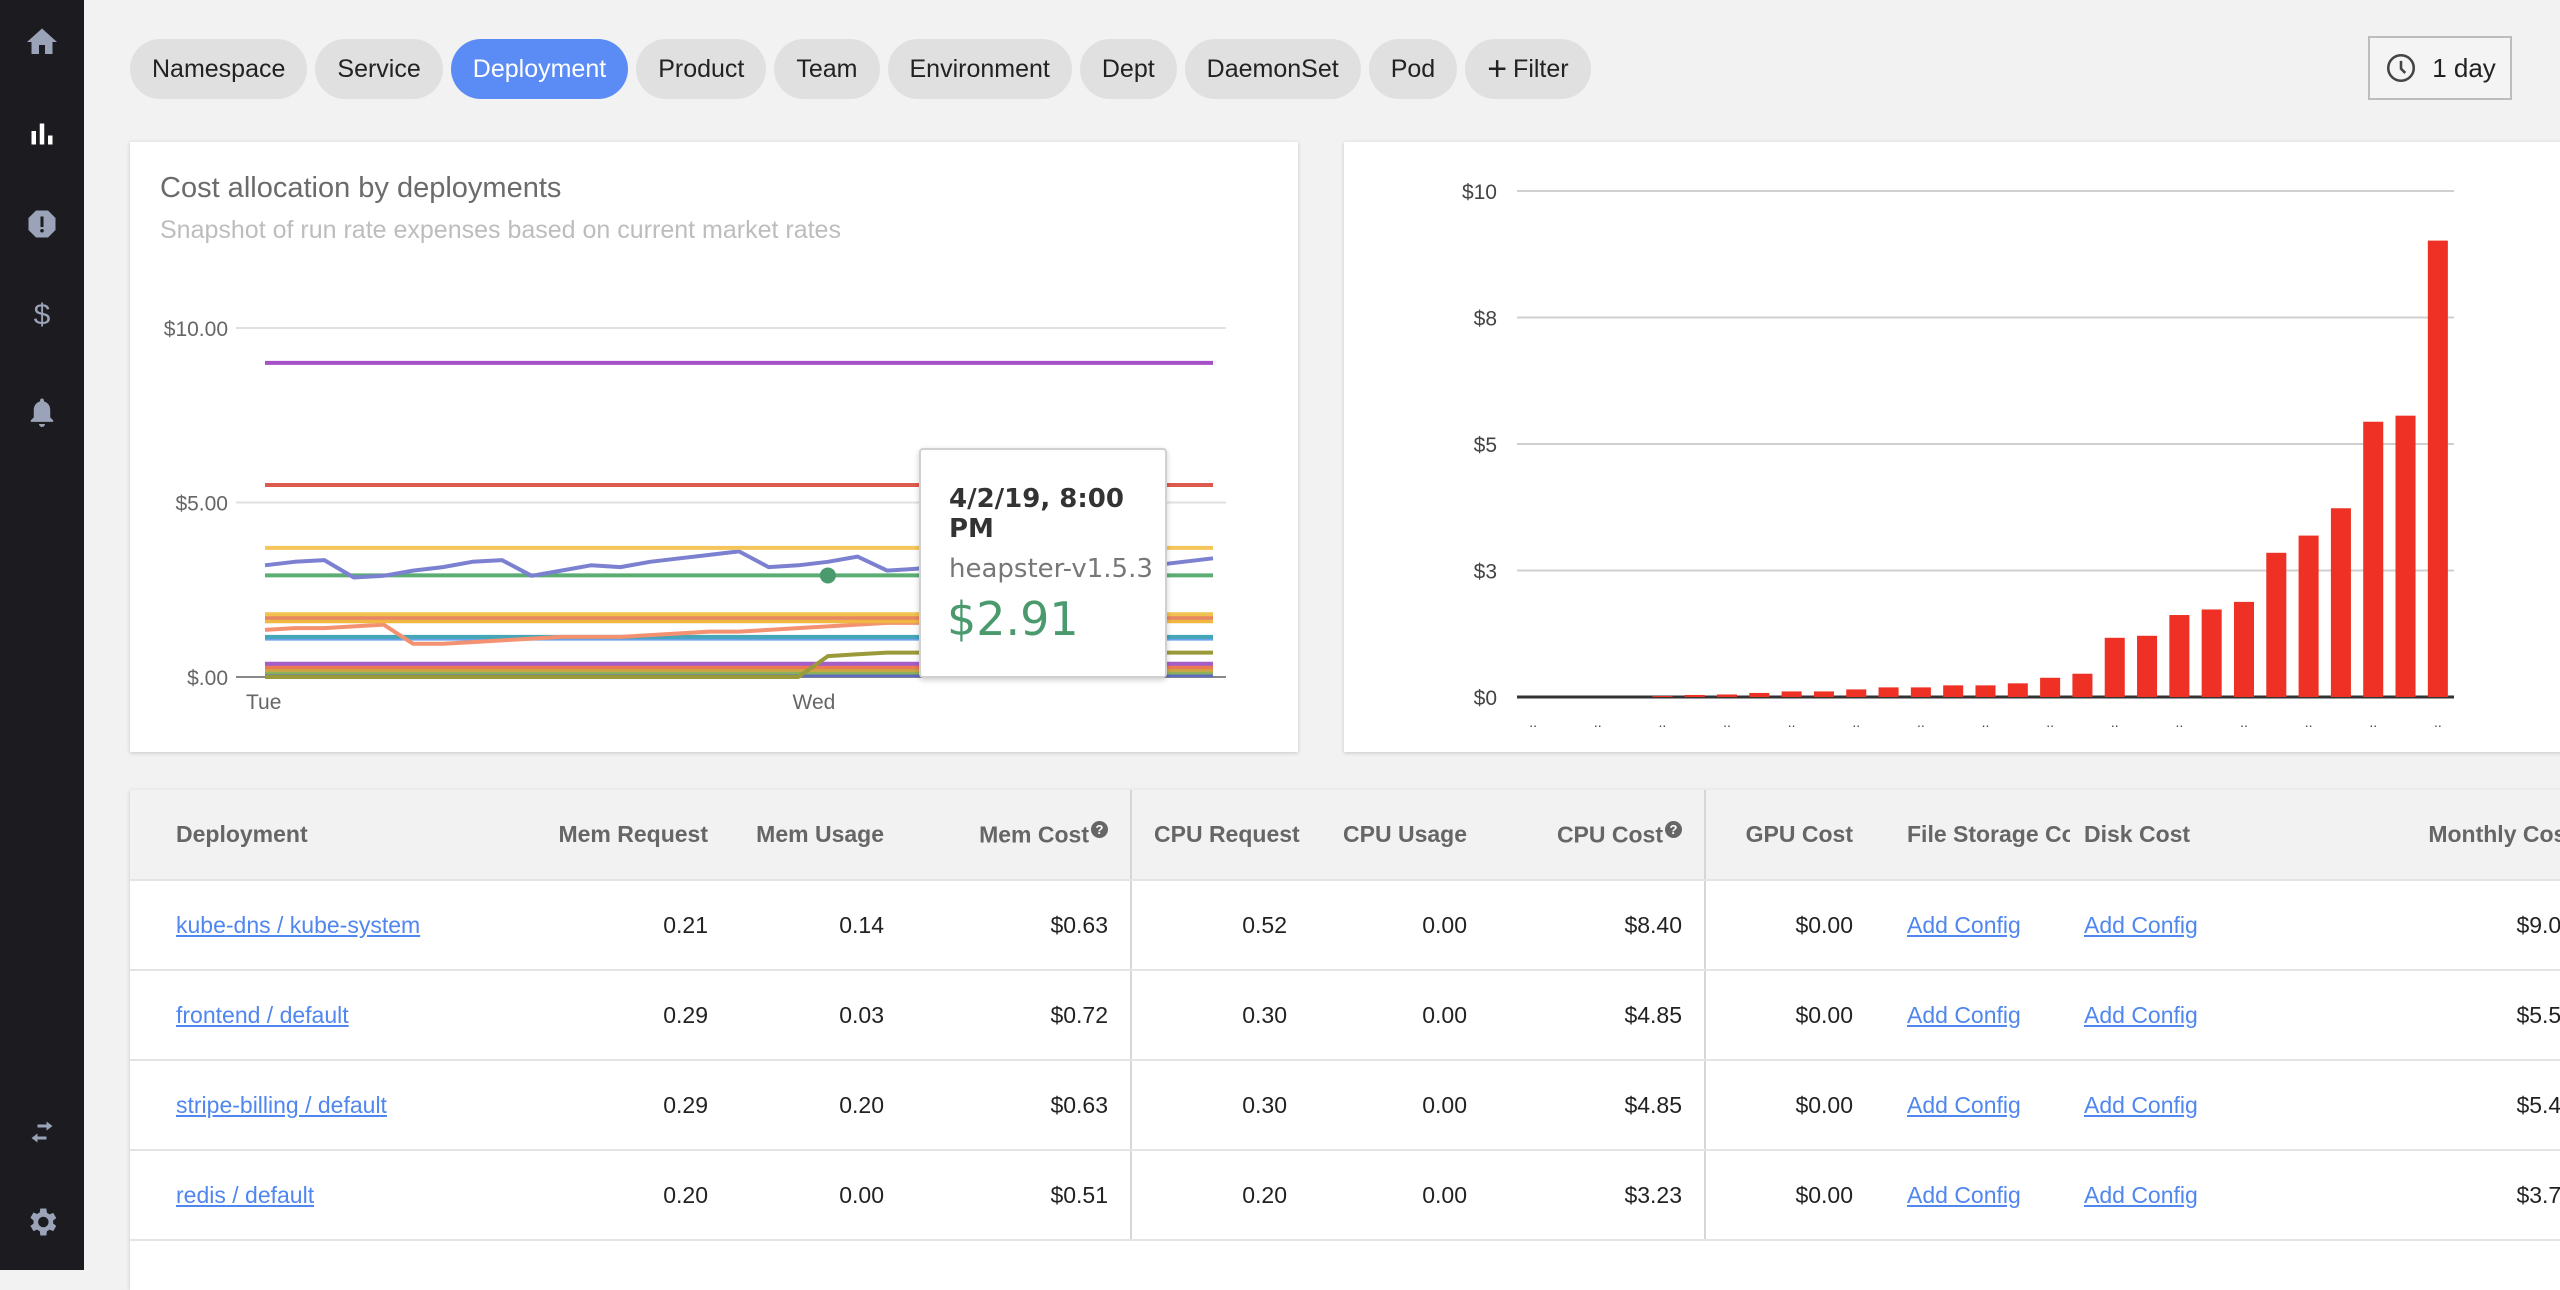  What do you see at coordinates (218, 69) in the screenshot?
I see `chip-namespace: Namespace` at bounding box center [218, 69].